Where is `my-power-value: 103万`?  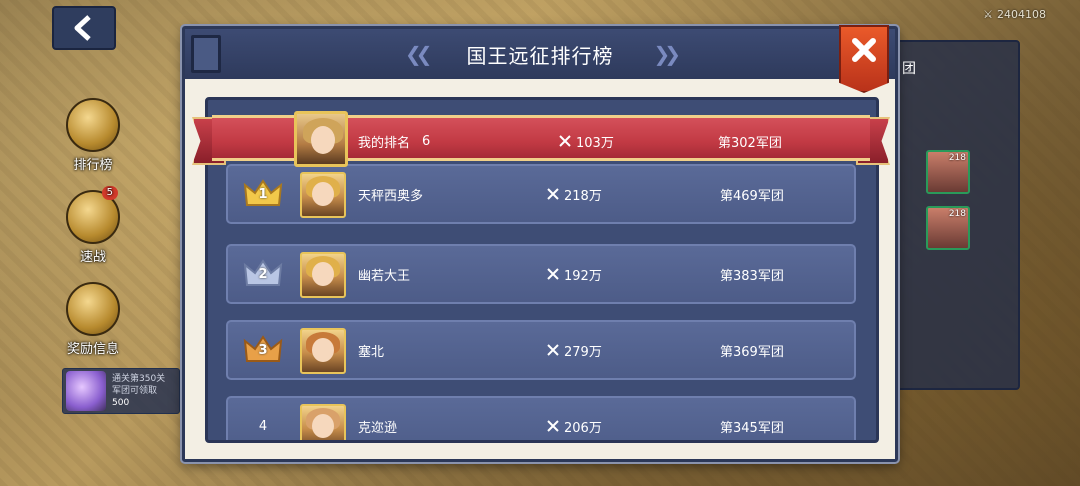
my-power-value: 103万 is located at coordinates (595, 143).